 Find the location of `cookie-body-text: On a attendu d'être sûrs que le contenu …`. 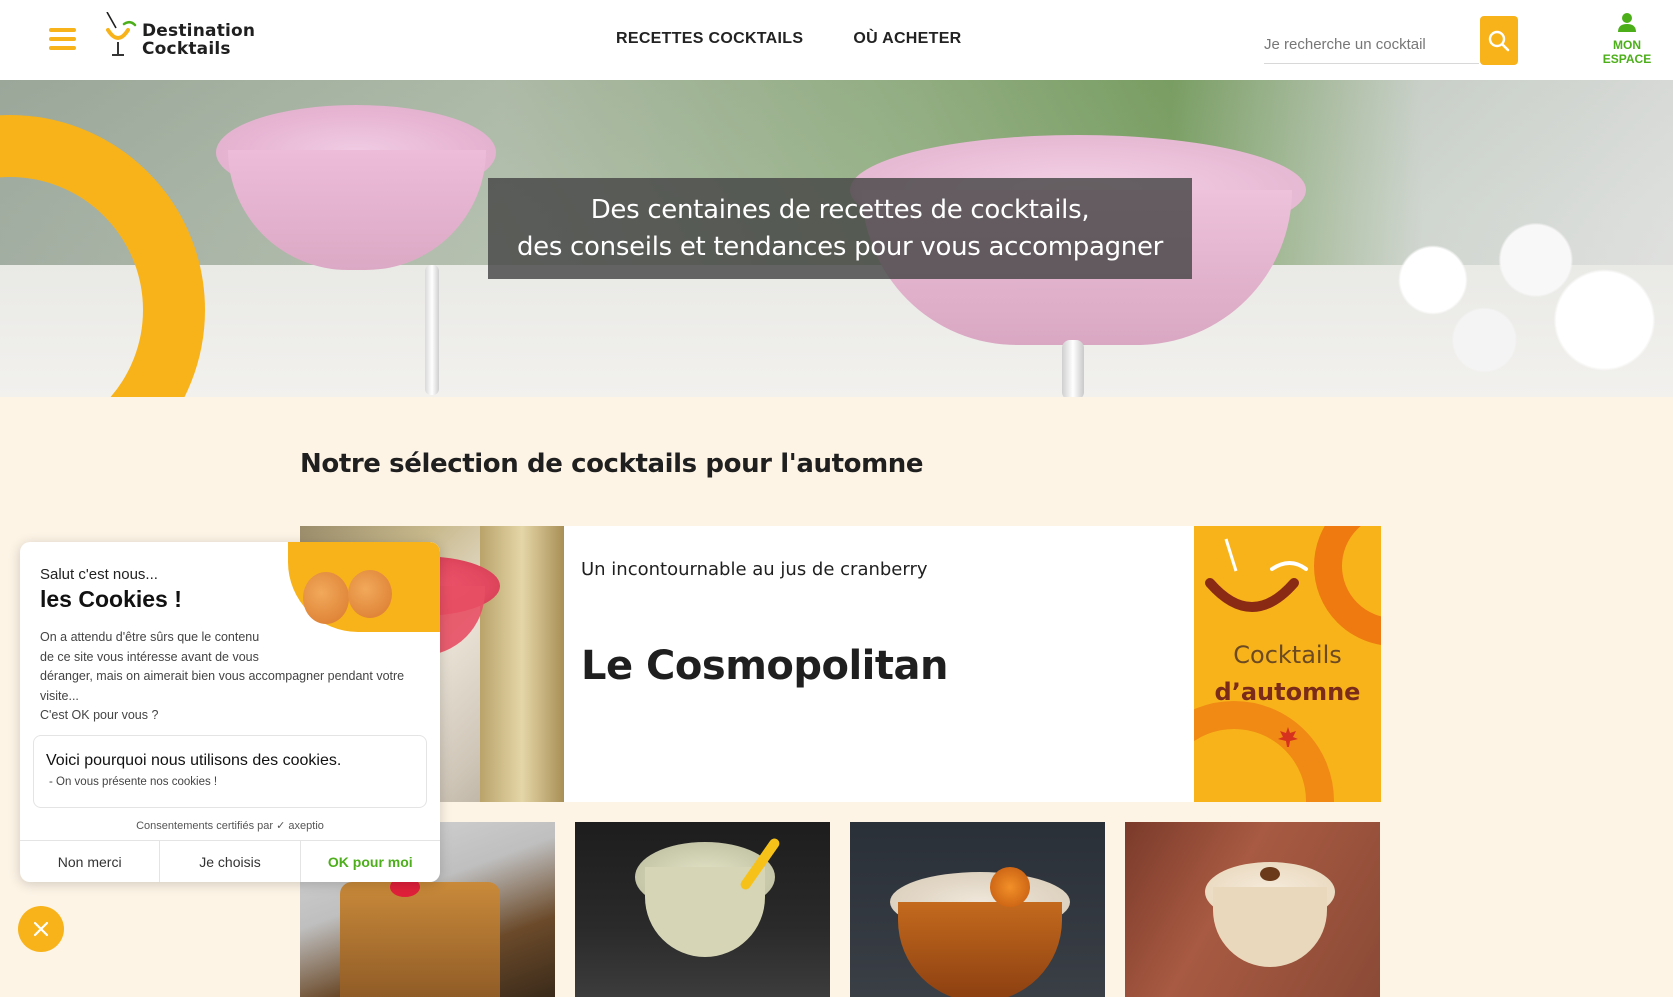

cookie-body-text: On a attendu d'être sûrs que le contenu … is located at coordinates (230, 677).